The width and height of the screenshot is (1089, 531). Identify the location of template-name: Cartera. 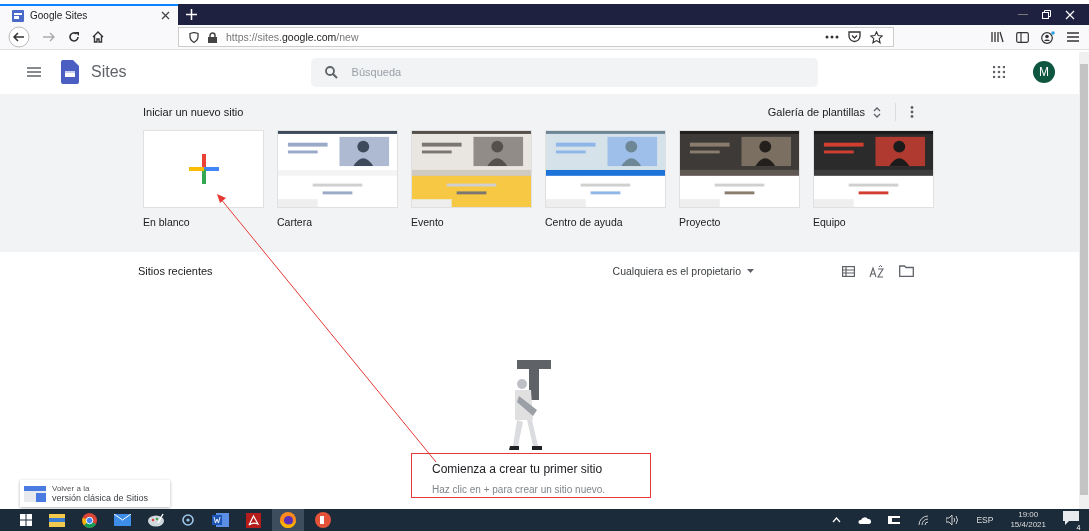
(295, 222).